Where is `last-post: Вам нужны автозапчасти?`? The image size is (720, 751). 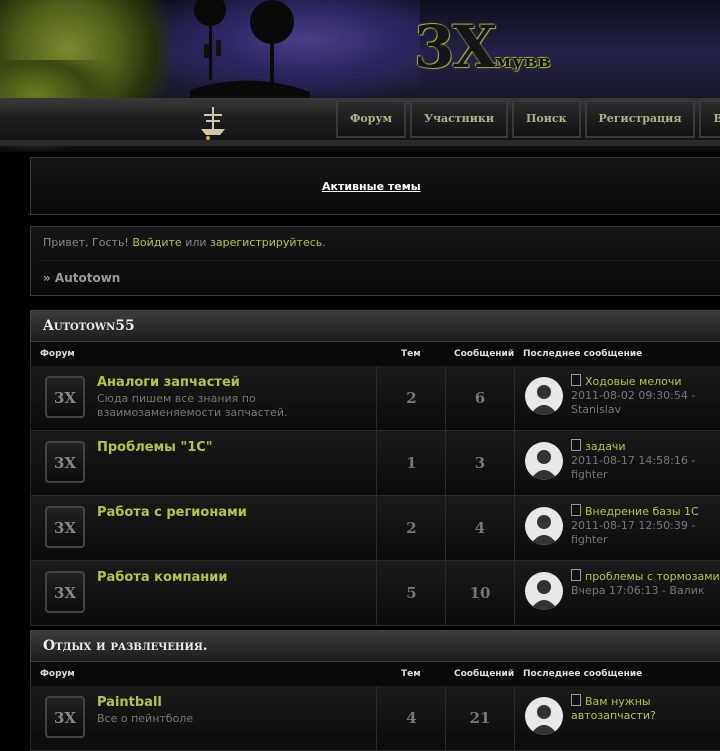
last-post: Вам нужны автозапчасти? is located at coordinates (645, 708).